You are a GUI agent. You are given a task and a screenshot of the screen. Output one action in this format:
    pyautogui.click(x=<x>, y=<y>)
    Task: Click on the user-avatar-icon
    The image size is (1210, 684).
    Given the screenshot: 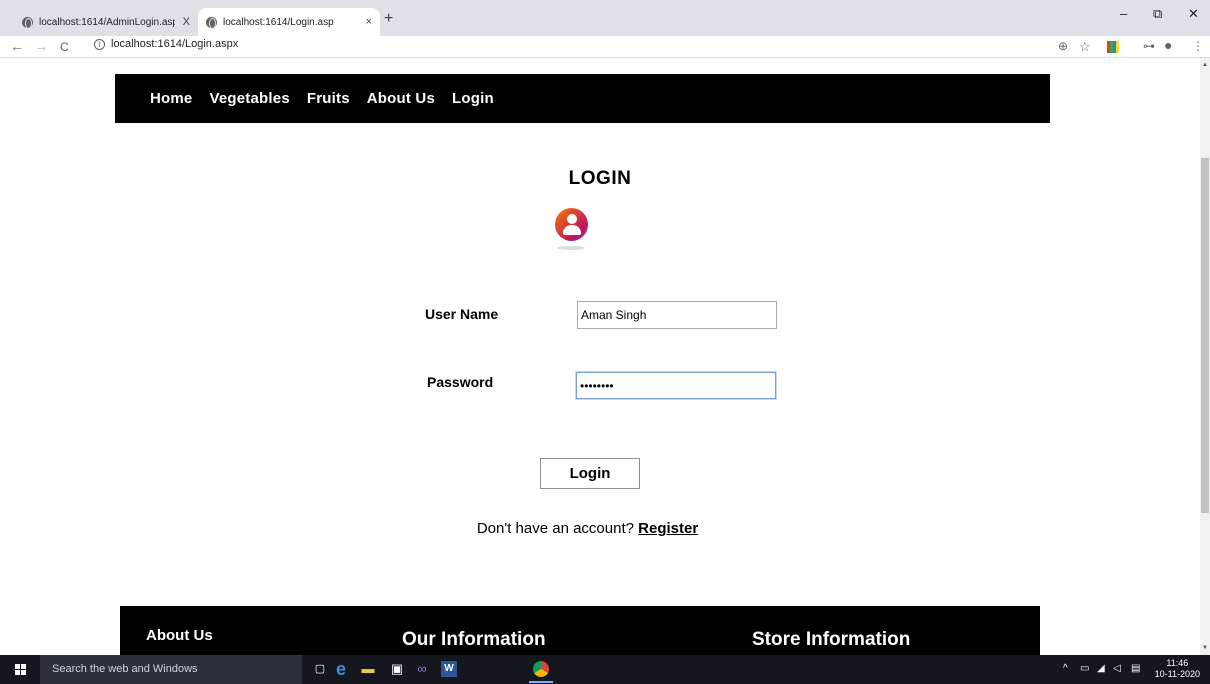 What is the action you would take?
    pyautogui.click(x=571, y=224)
    